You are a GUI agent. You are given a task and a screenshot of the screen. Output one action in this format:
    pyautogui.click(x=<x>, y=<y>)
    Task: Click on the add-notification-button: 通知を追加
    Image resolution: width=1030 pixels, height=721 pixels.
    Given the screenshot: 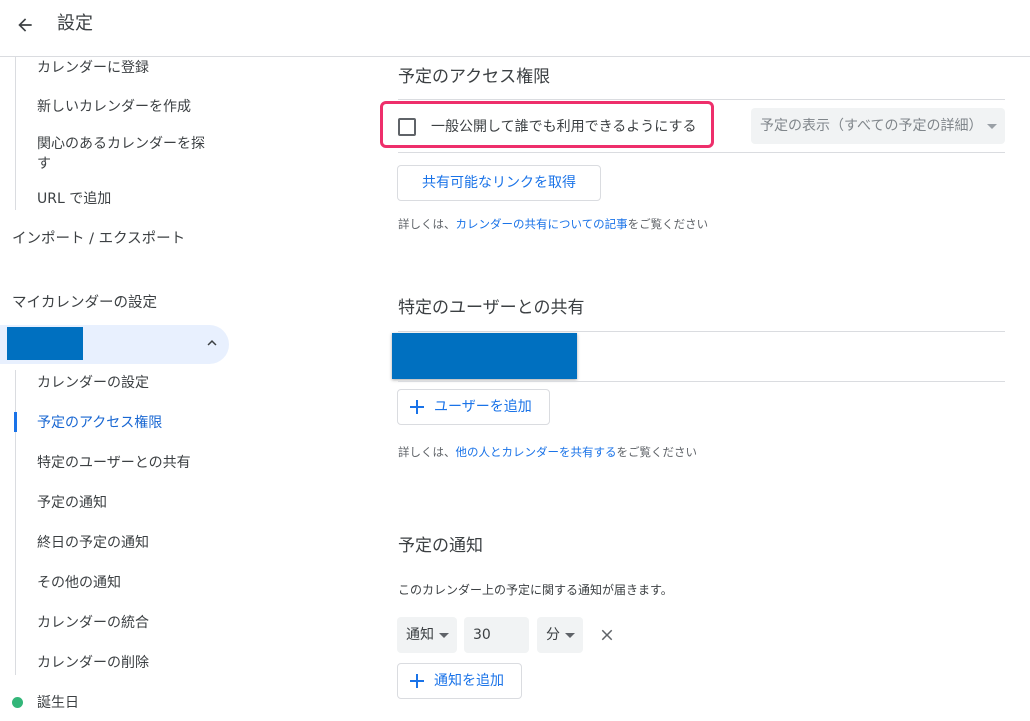 What is the action you would take?
    pyautogui.click(x=459, y=681)
    